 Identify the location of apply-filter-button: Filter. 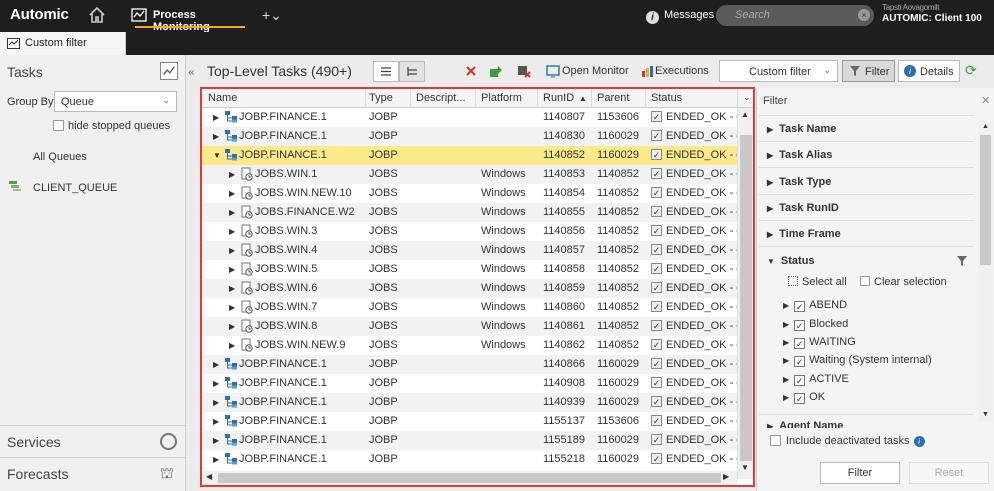
(860, 473).